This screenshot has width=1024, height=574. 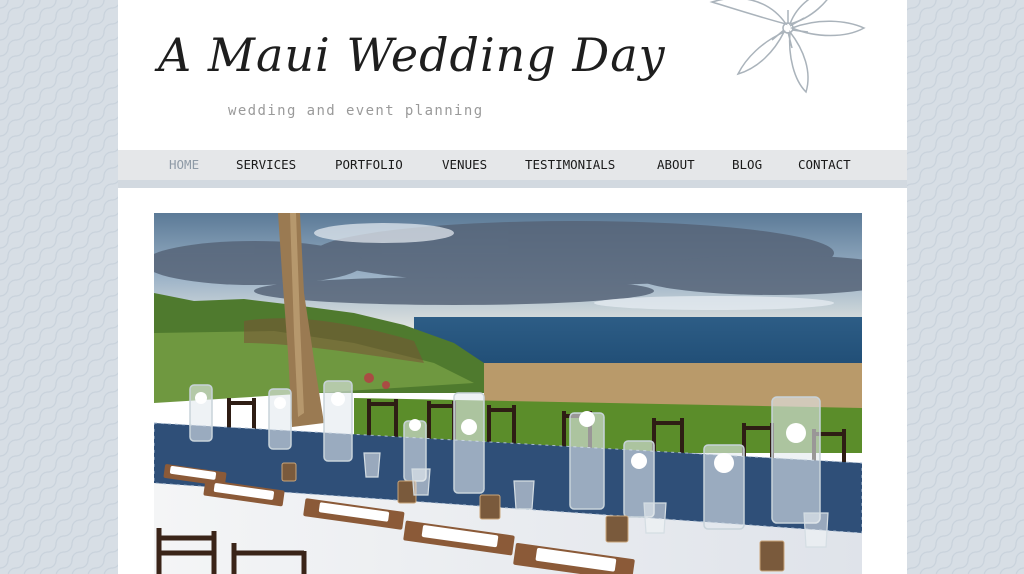 What do you see at coordinates (747, 164) in the screenshot?
I see `nav-item-blog: BLOG` at bounding box center [747, 164].